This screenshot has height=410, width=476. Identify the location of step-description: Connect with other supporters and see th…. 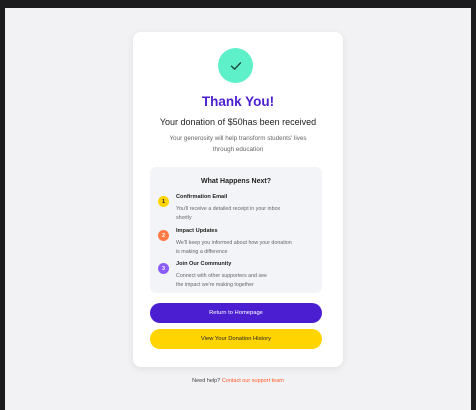
(245, 280).